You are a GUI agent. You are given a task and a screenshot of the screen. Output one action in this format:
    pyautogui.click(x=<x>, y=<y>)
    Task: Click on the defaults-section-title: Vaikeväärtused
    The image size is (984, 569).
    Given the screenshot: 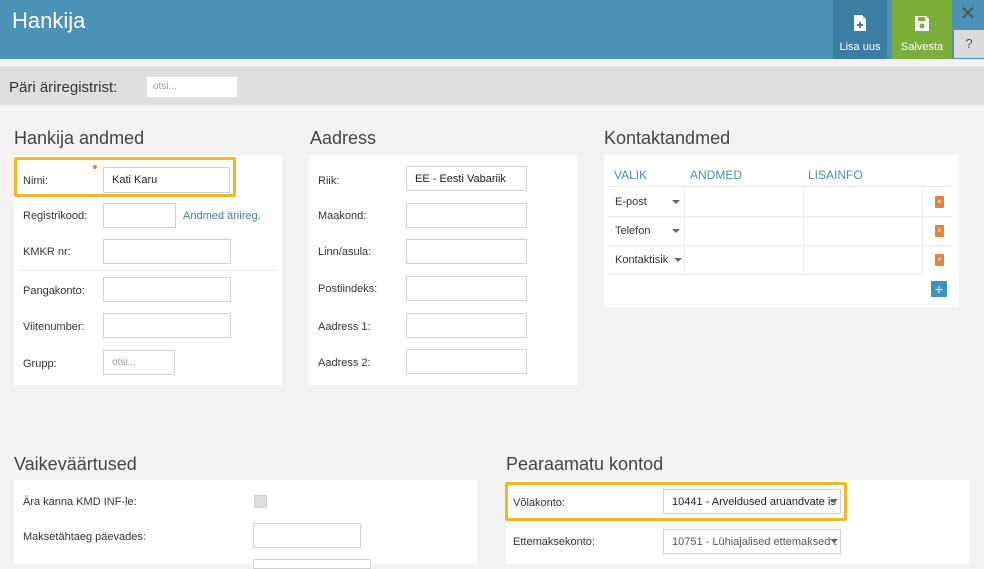 What is the action you would take?
    pyautogui.click(x=75, y=464)
    